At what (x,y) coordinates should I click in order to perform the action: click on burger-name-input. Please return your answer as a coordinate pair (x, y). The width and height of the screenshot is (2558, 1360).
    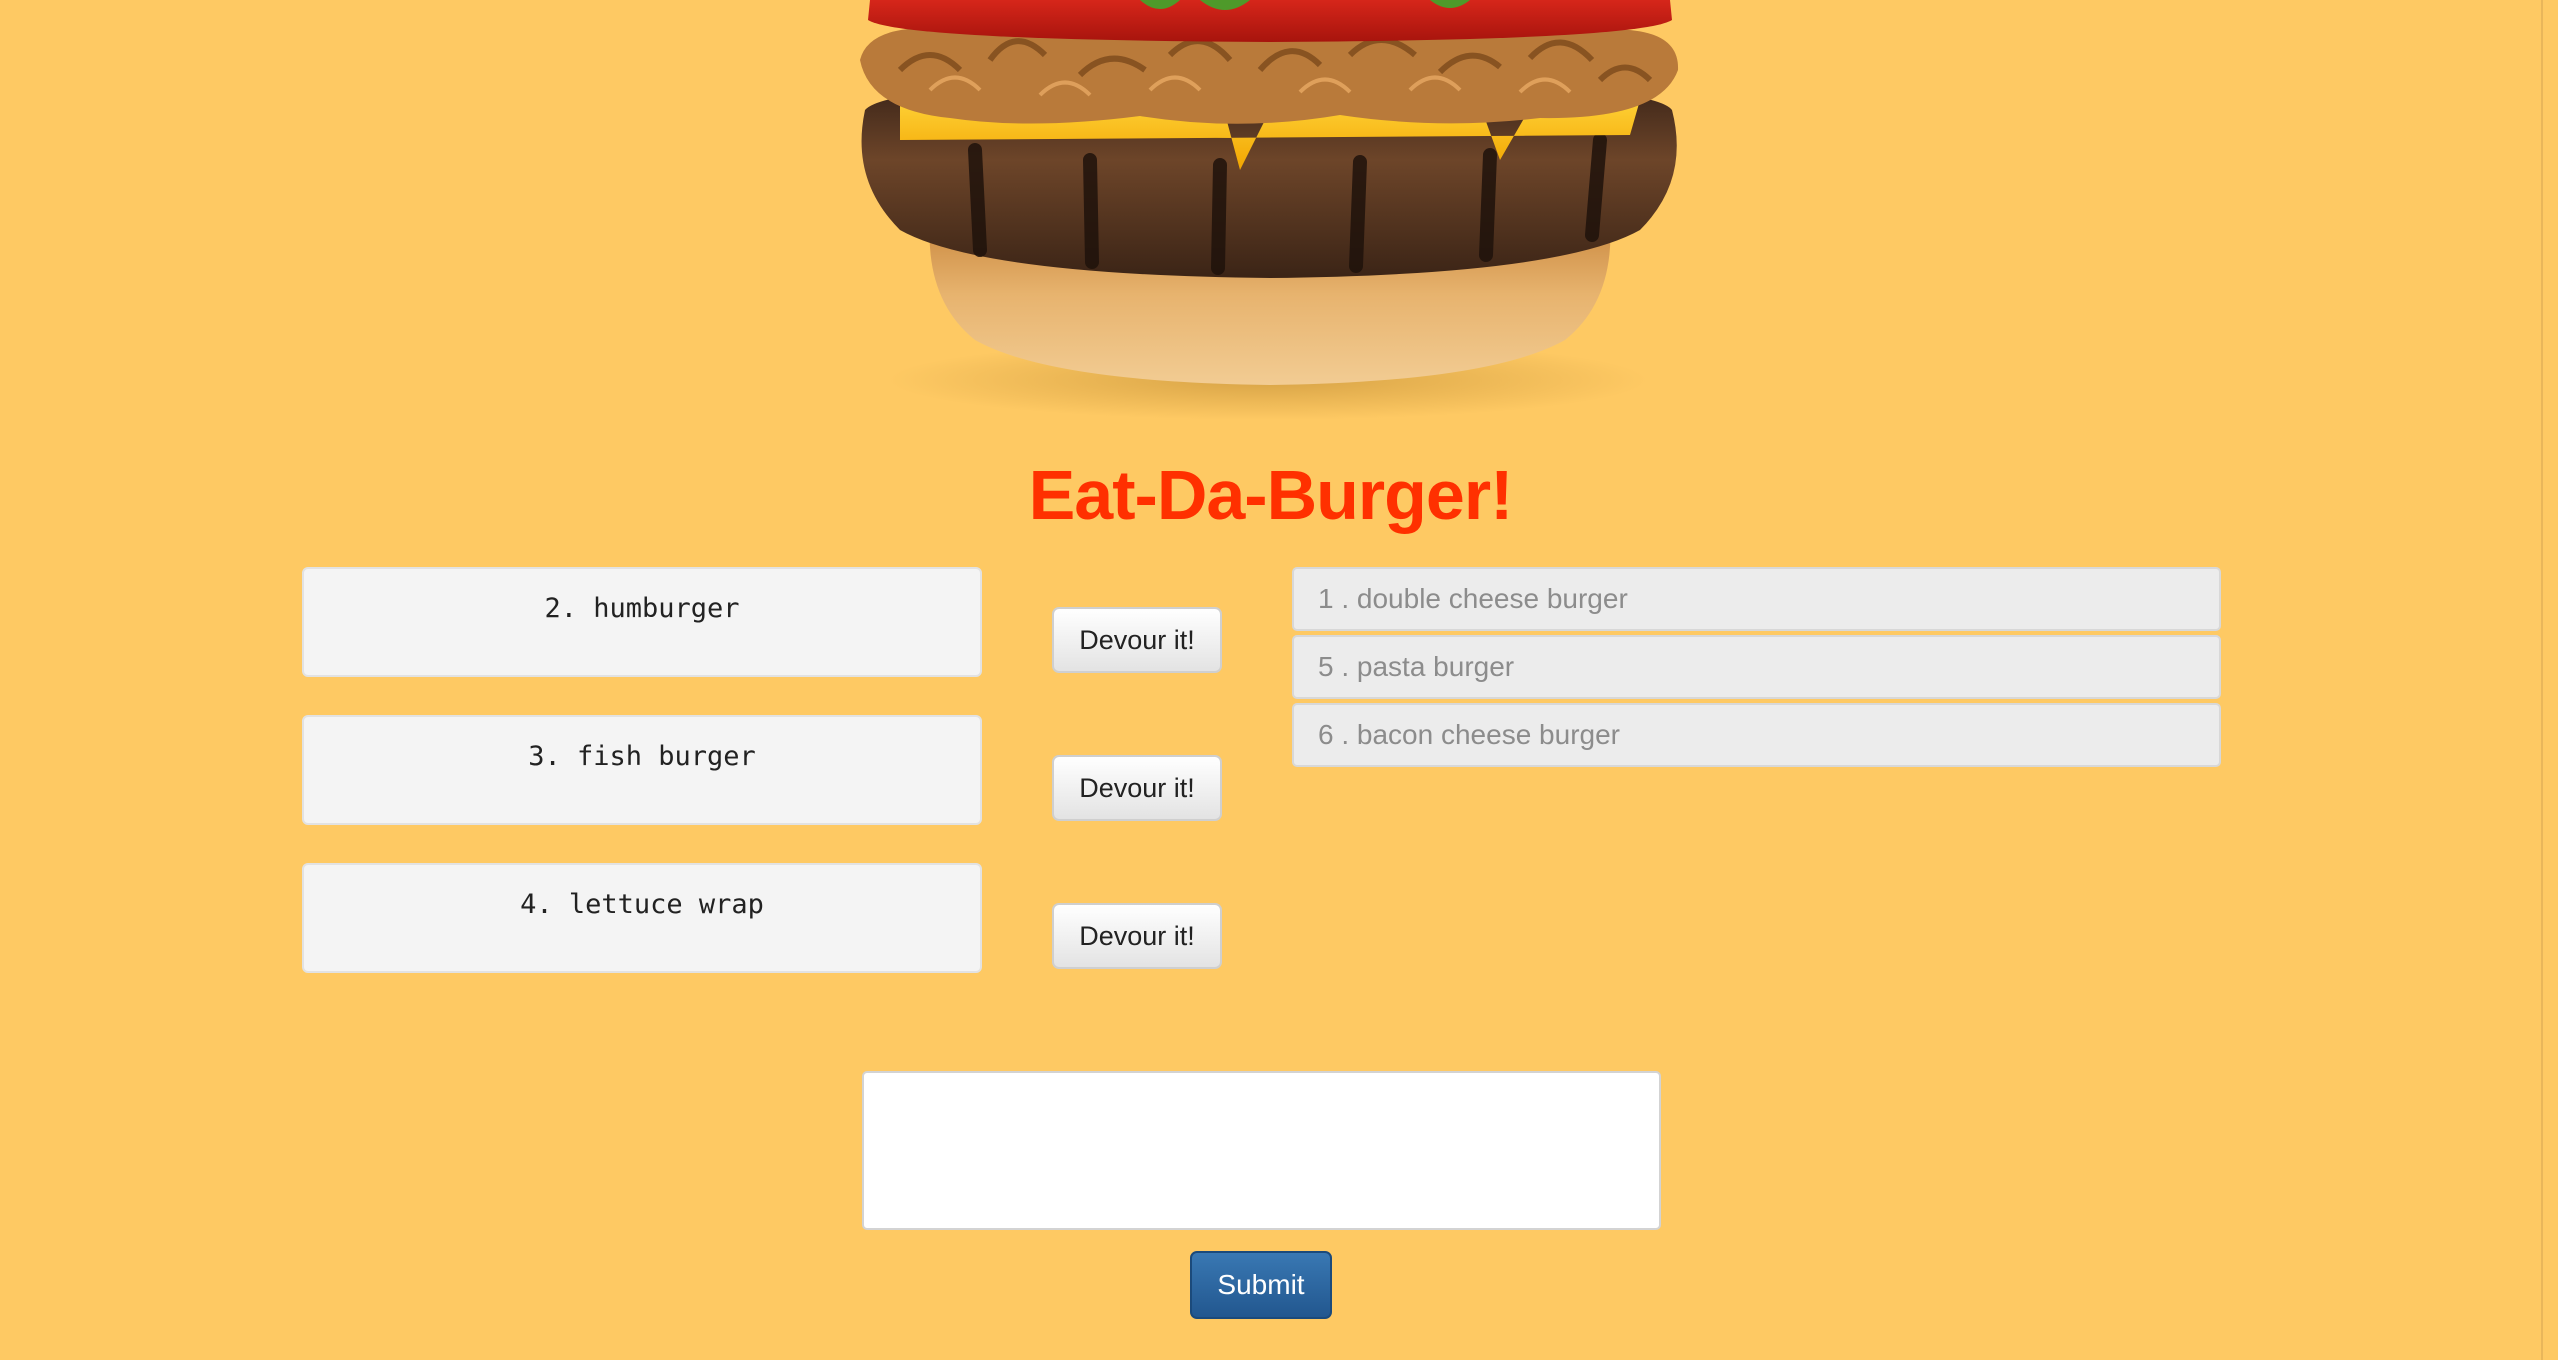
    Looking at the image, I should click on (1261, 1150).